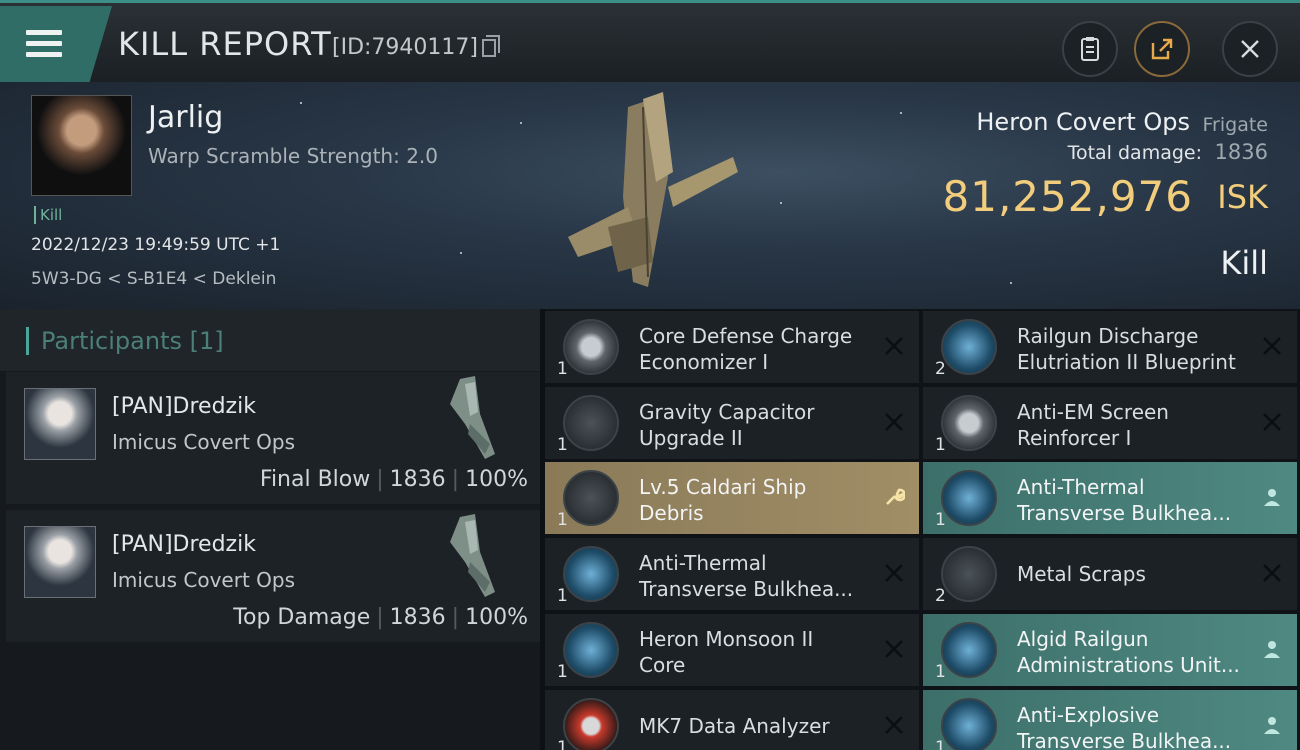  I want to click on total-damage-value: 1836, so click(1241, 152).